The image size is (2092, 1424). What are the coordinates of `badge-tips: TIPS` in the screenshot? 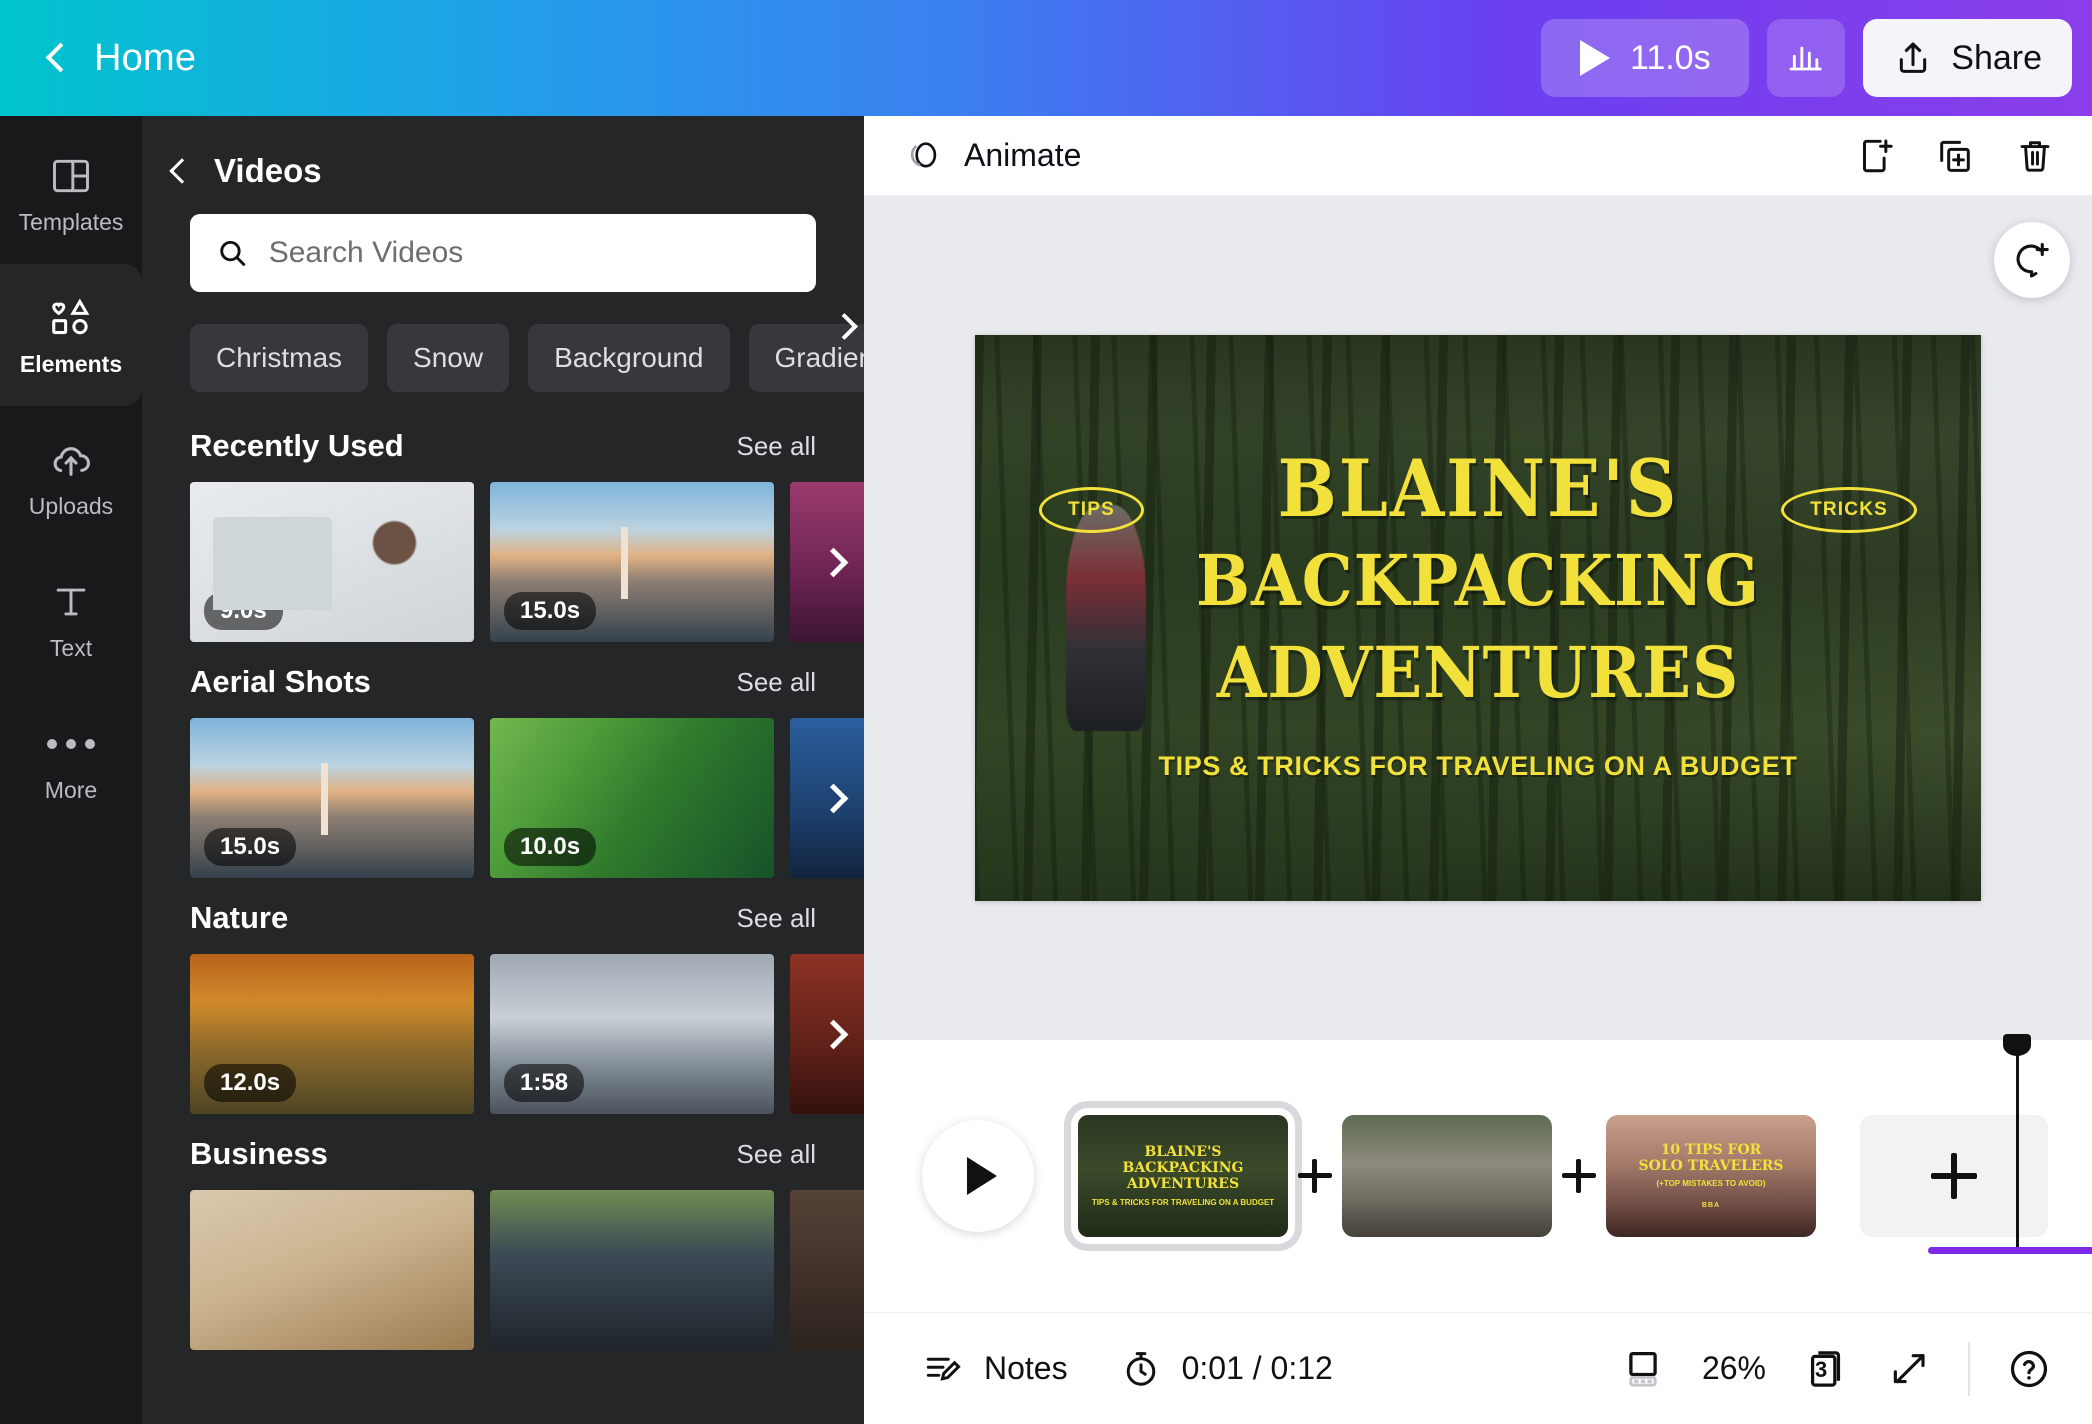 It's located at (1092, 510).